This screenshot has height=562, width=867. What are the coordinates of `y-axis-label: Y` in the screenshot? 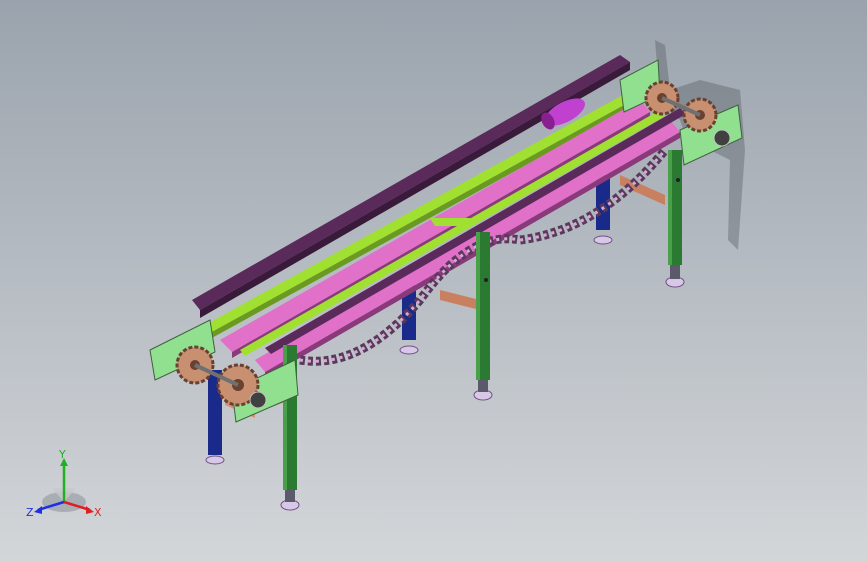 It's located at (62, 454).